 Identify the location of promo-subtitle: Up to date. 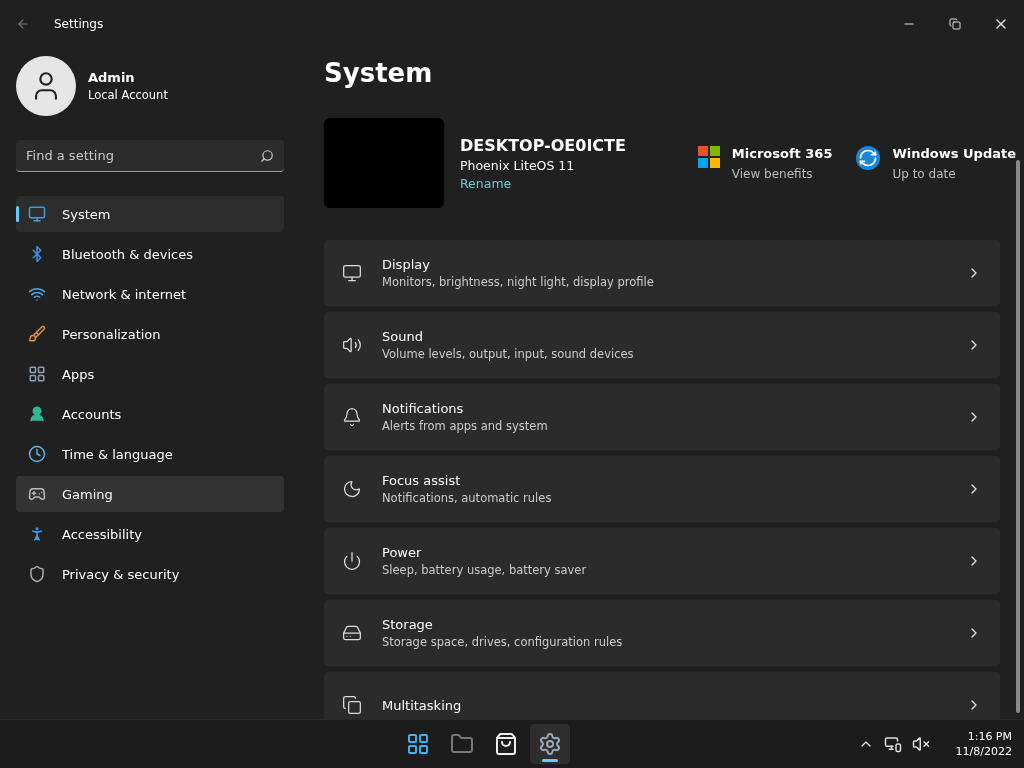
(924, 173).